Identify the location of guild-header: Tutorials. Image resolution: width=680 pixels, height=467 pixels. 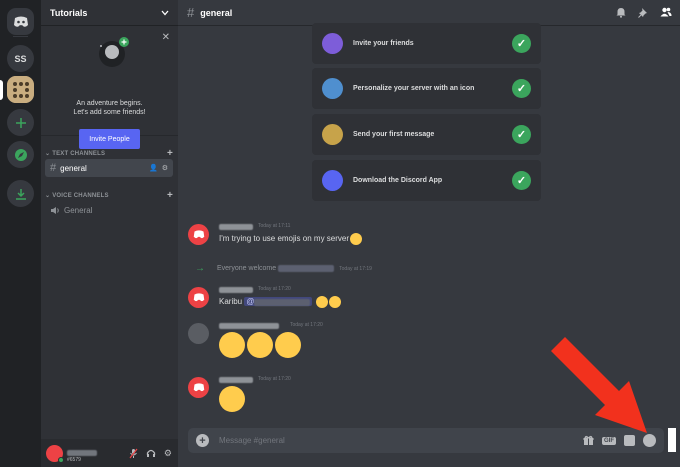
(109, 13).